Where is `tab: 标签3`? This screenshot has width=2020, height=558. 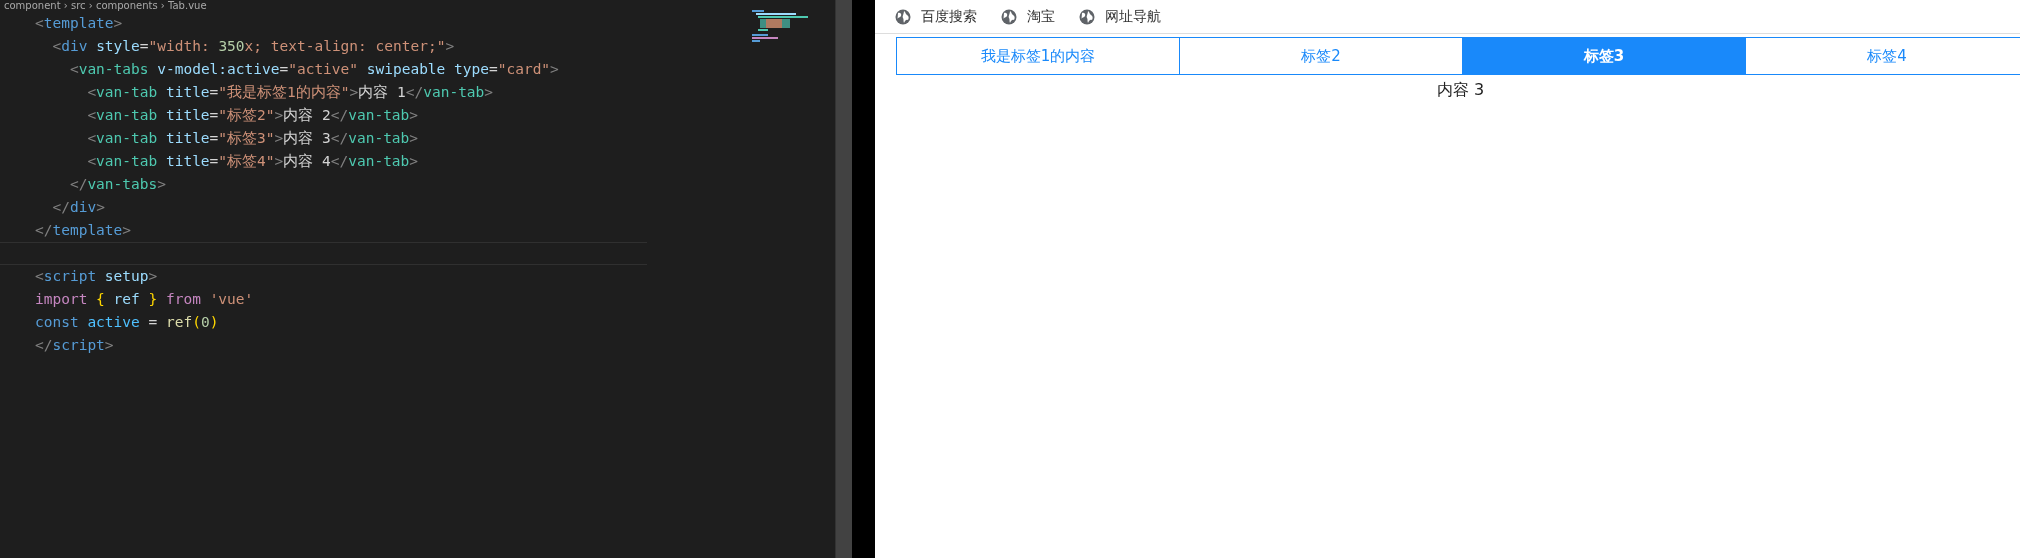
tab: 标签3 is located at coordinates (1604, 56).